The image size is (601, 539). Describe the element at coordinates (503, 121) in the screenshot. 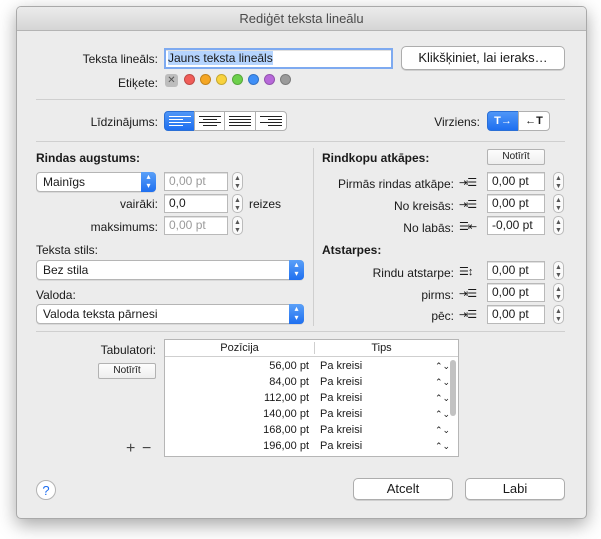

I see `ltr-direction-button: T→` at that location.